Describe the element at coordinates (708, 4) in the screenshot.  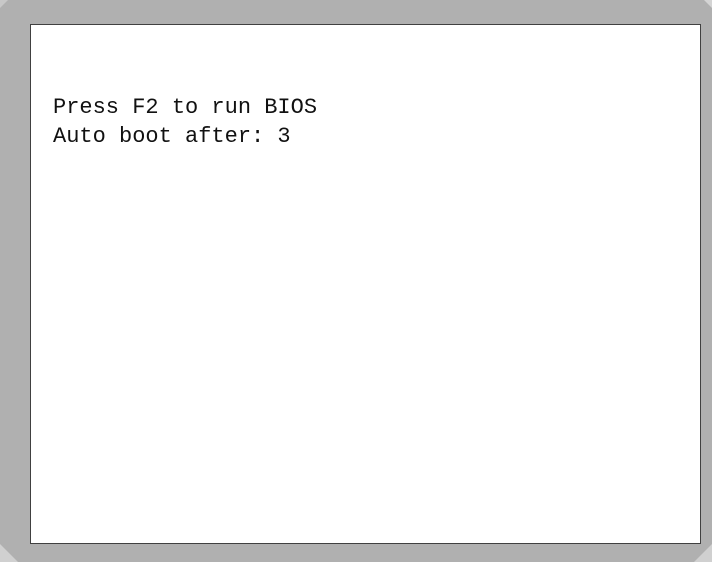
I see `bezel-corner-top-right` at that location.